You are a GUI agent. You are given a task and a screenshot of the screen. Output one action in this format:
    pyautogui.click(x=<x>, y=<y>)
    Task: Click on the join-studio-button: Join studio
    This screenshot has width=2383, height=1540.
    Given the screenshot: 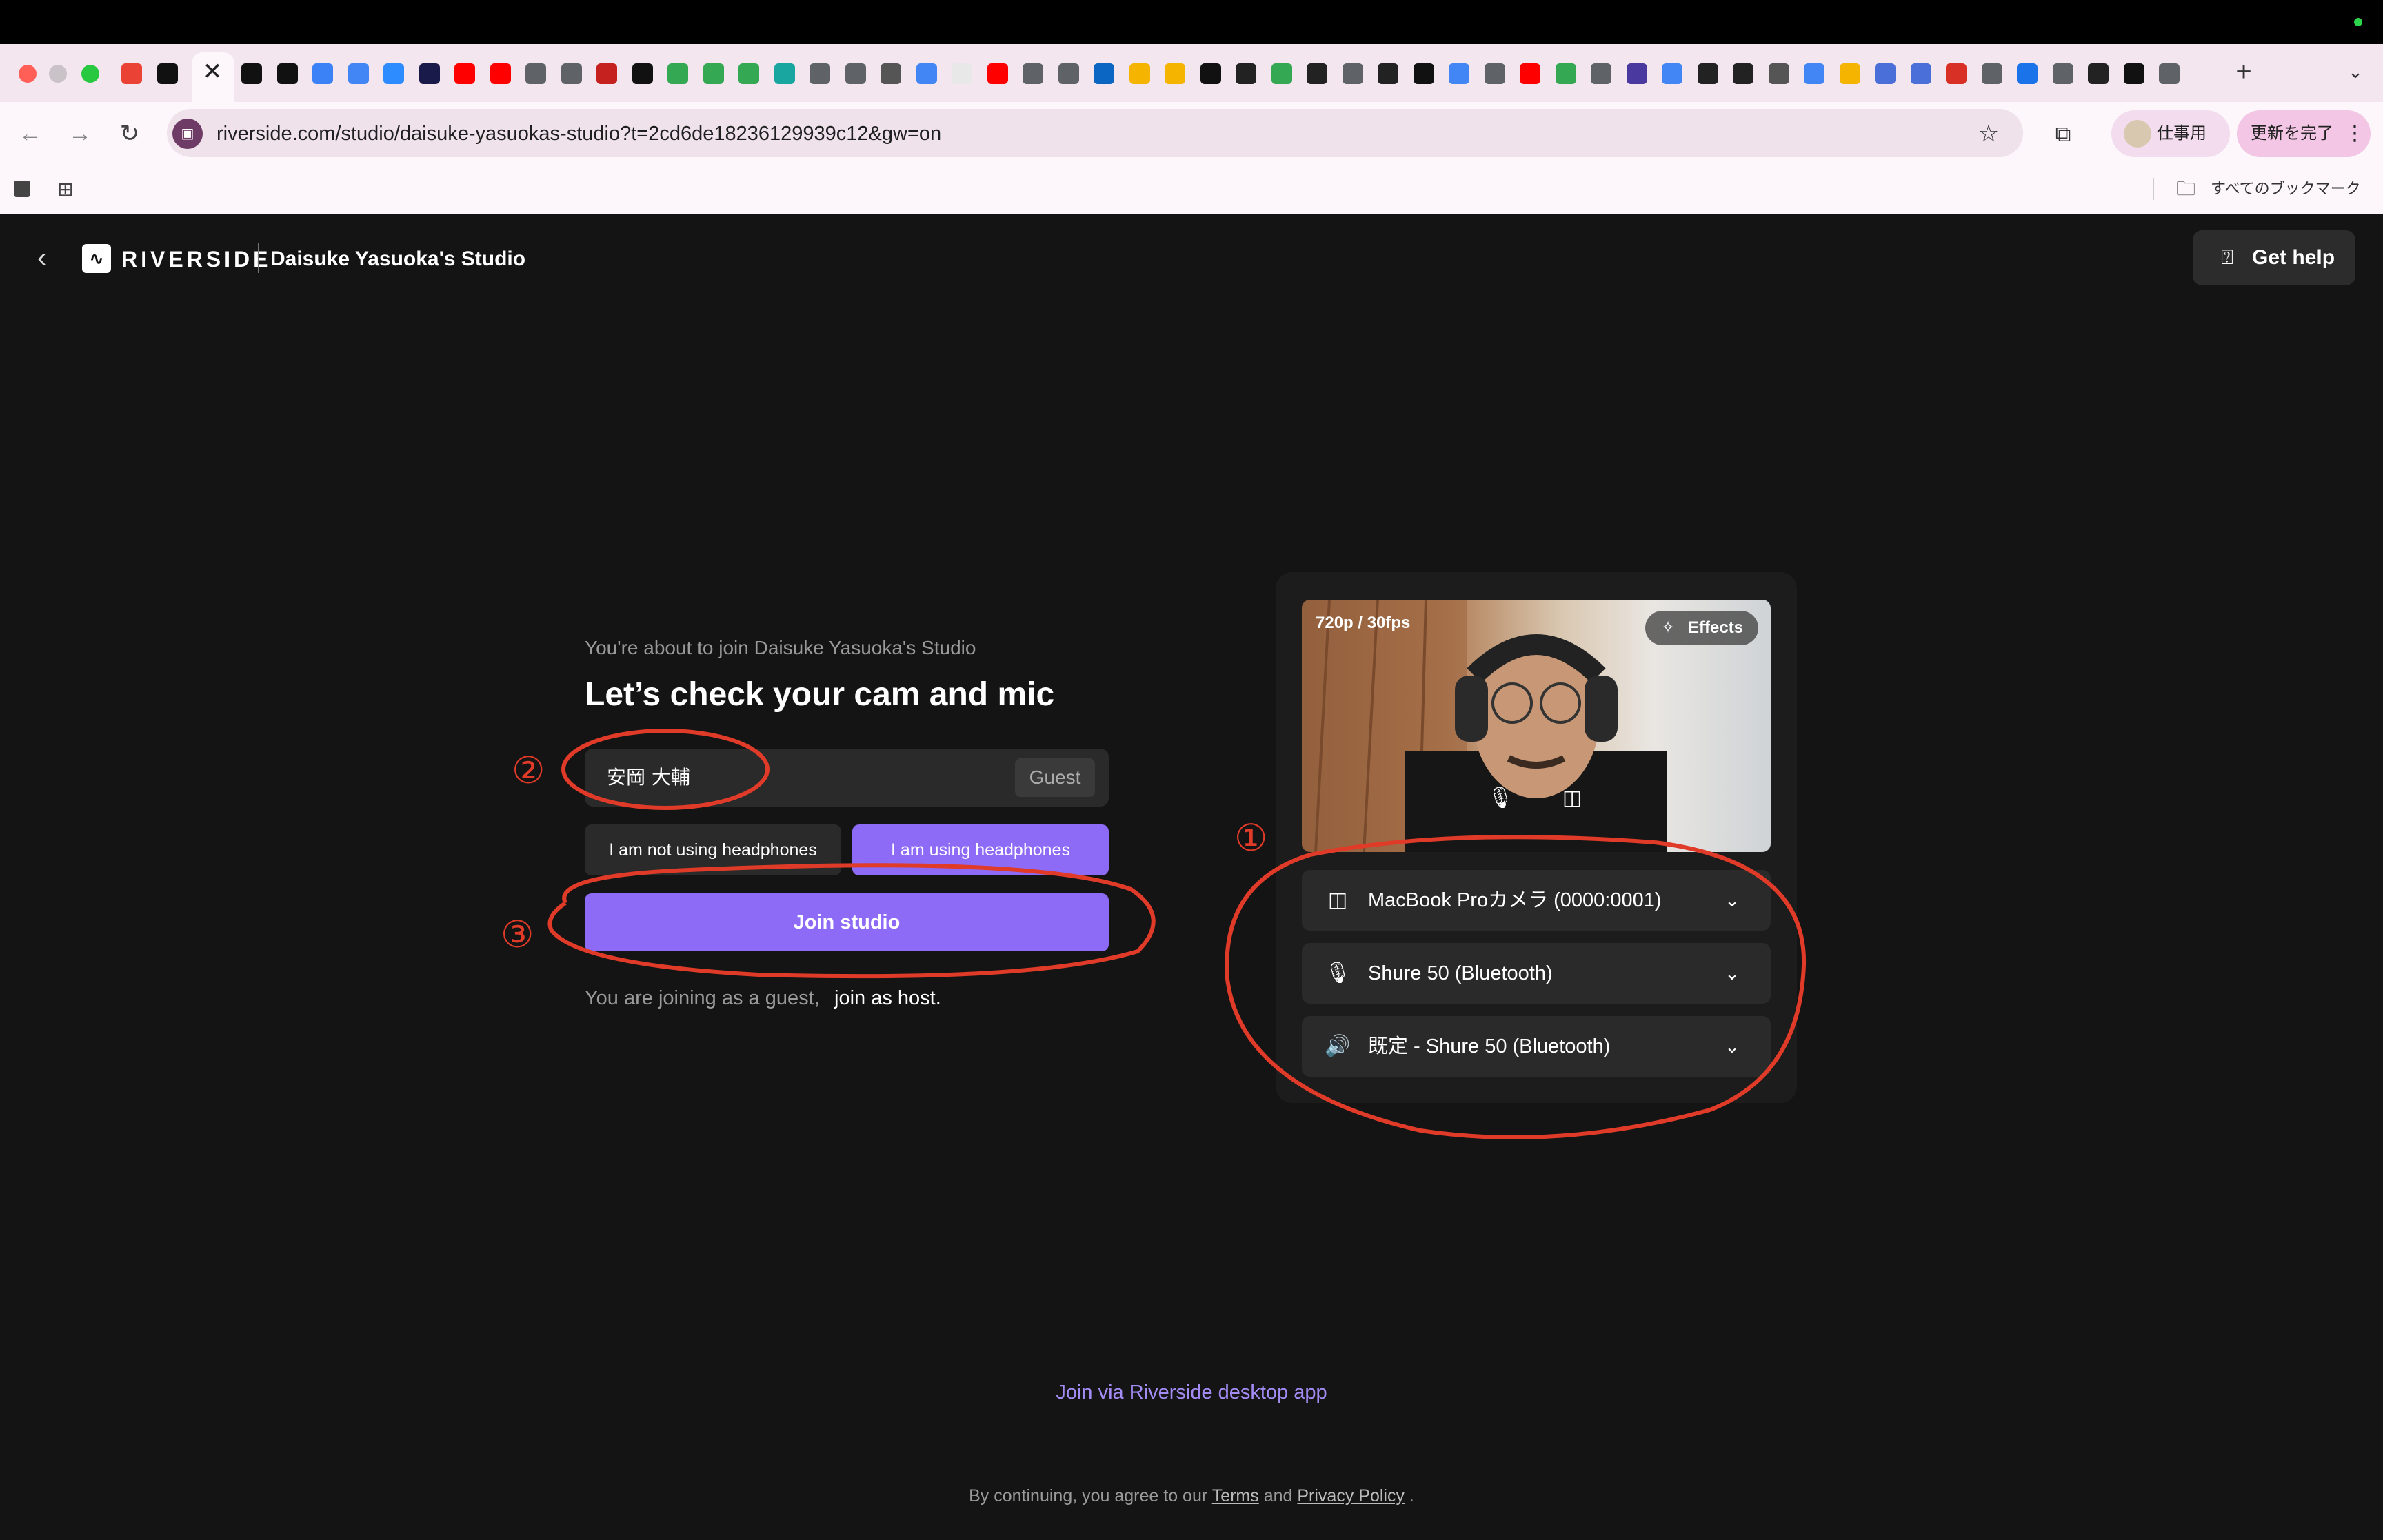 What is the action you would take?
    pyautogui.click(x=847, y=922)
    